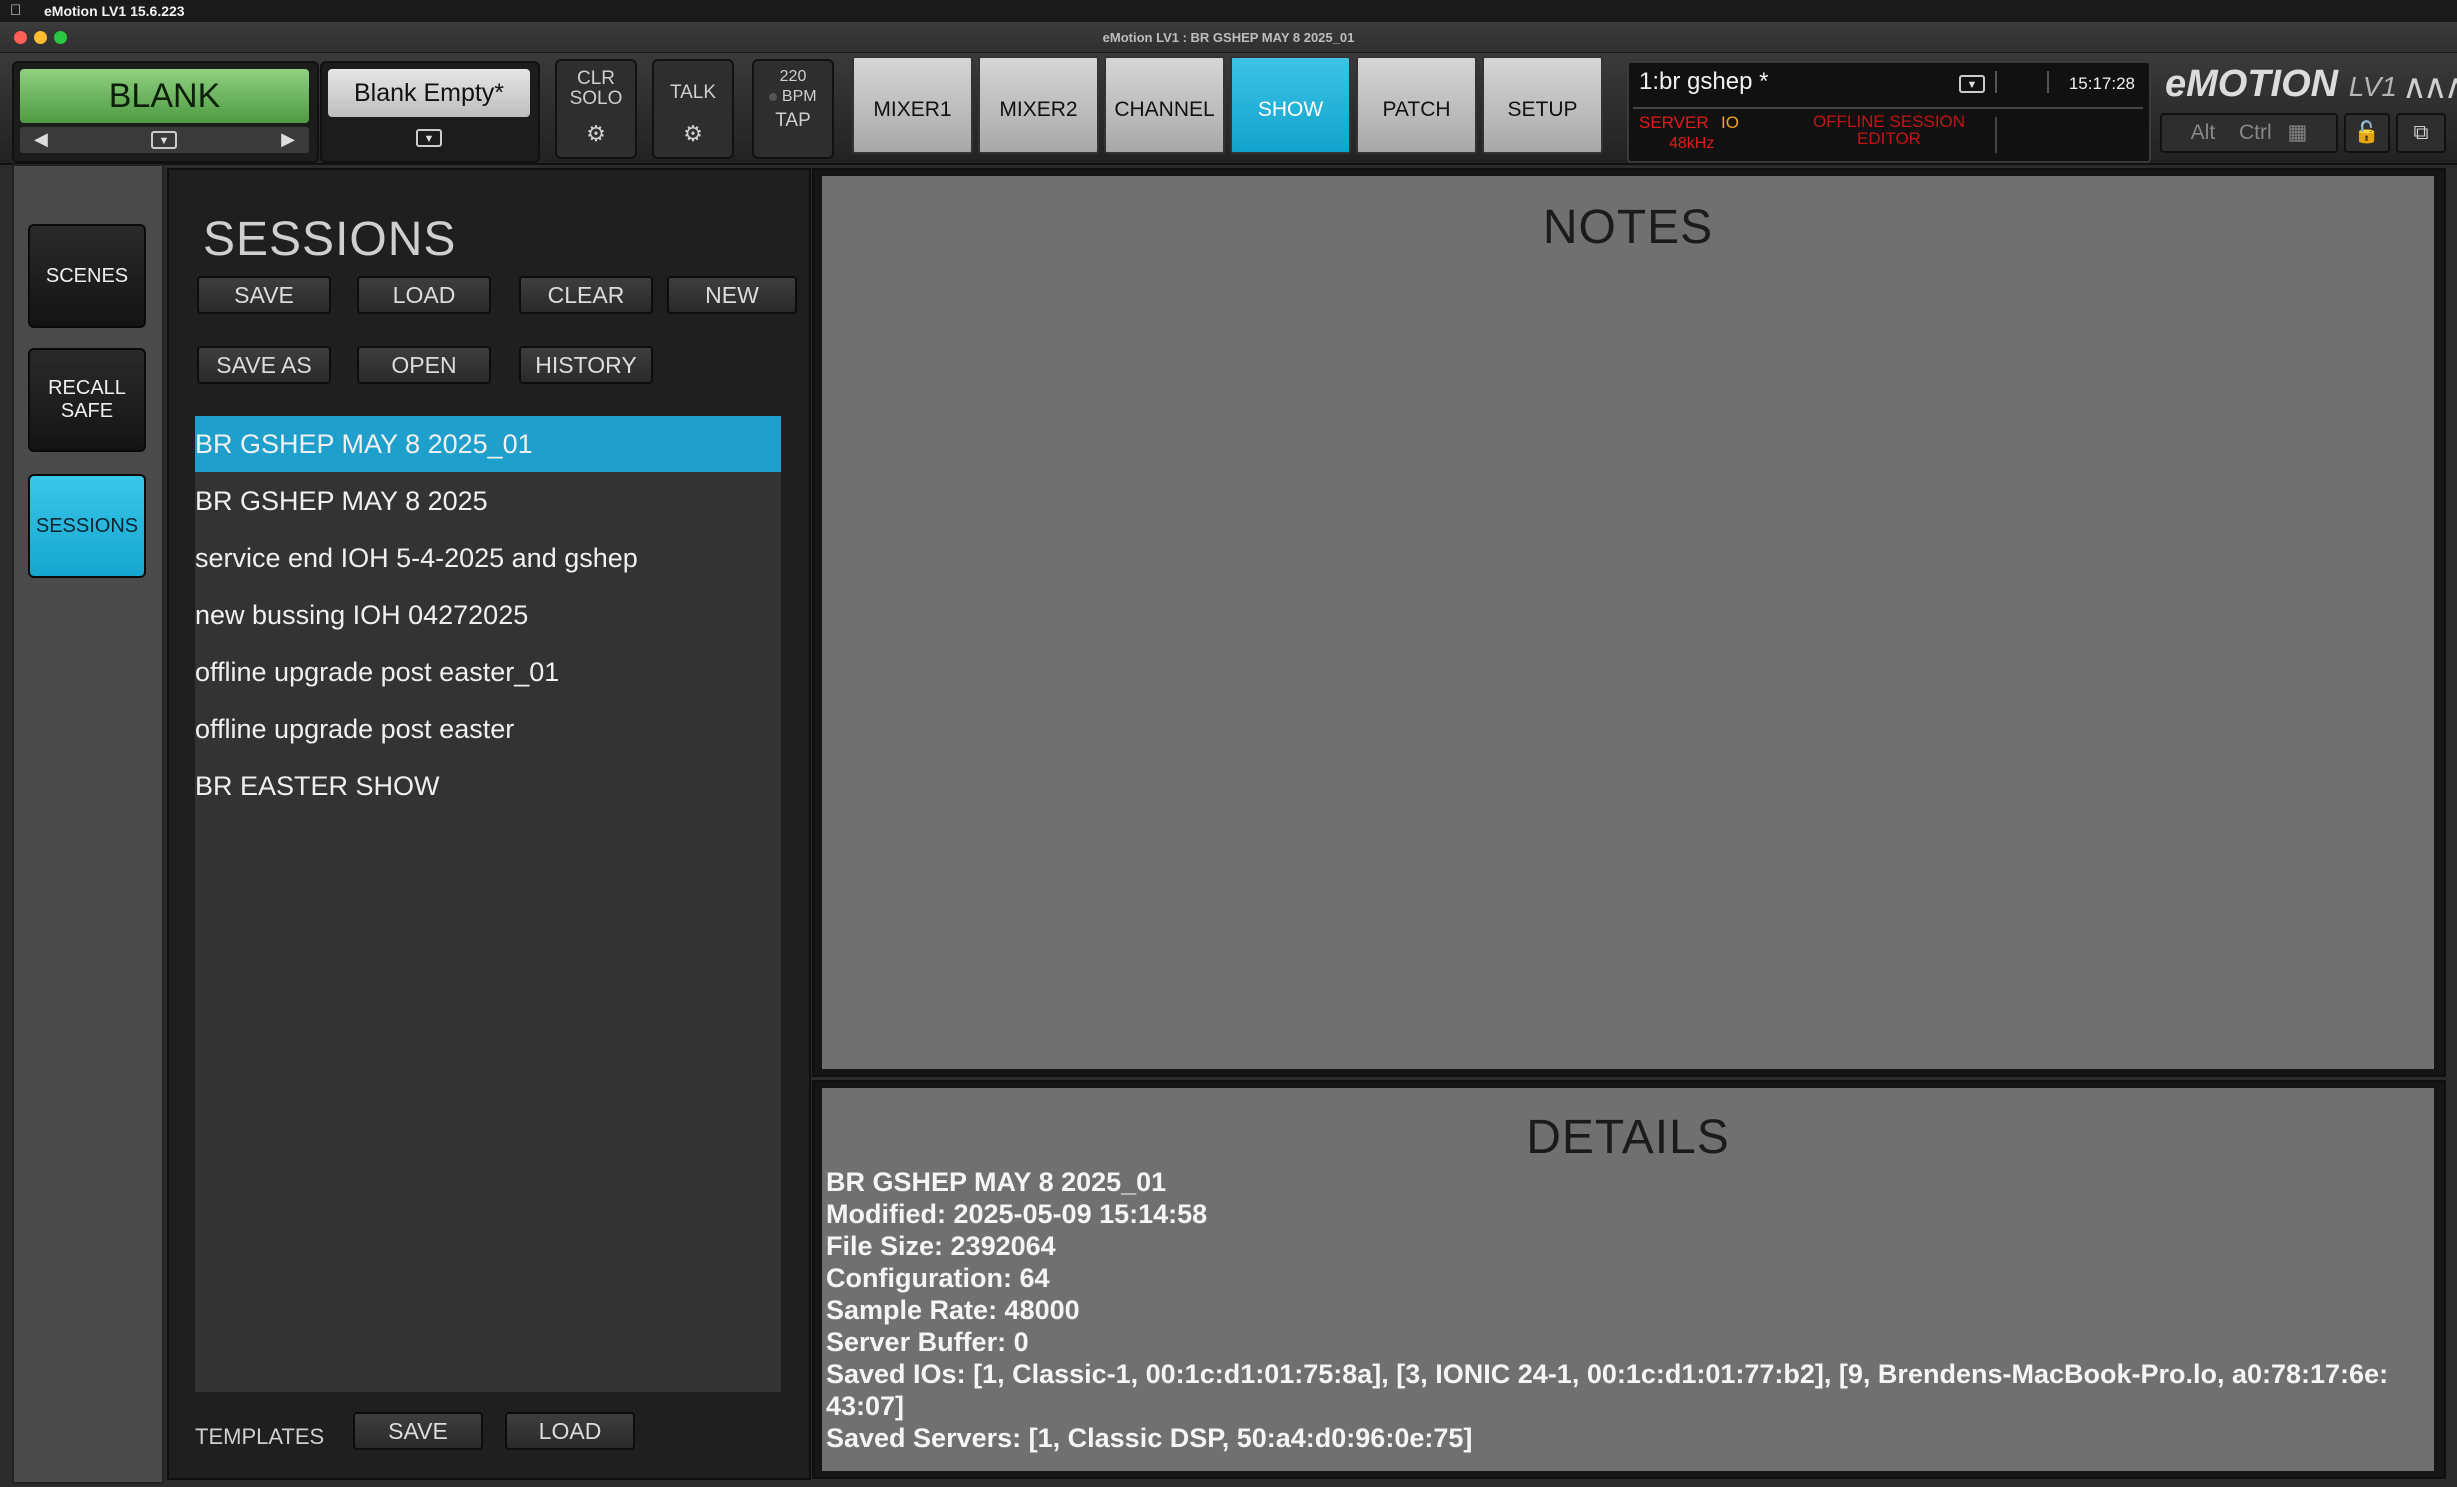 This screenshot has height=1487, width=2457. I want to click on app-menu-name: eMotion LV1 15.6.223, so click(114, 11).